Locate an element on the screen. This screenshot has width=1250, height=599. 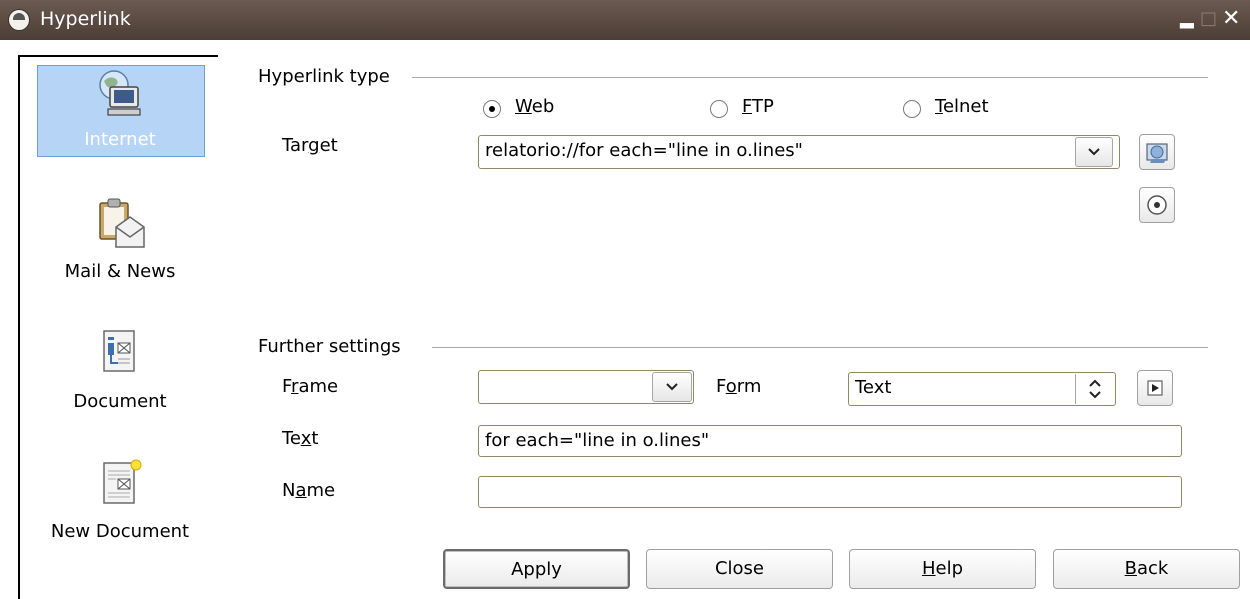
sidebar-item-label: Document is located at coordinates (120, 401).